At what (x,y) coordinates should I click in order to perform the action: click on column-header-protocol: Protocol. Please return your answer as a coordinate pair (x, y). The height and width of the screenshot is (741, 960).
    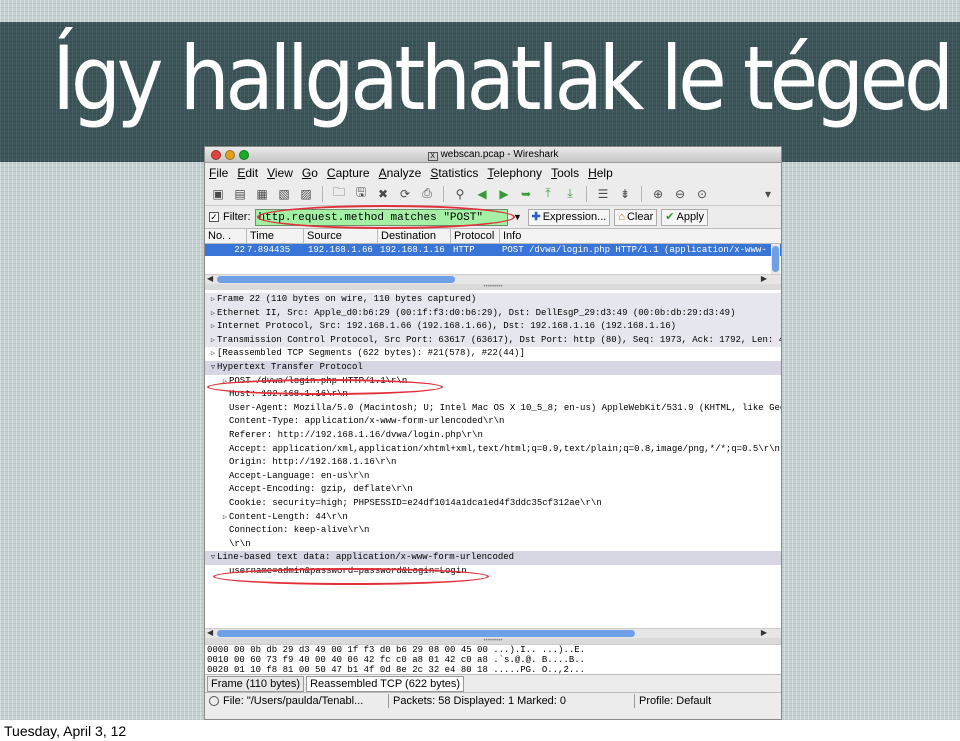
    Looking at the image, I should click on (475, 236).